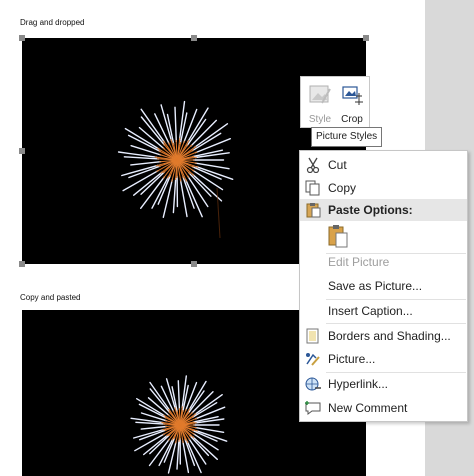  I want to click on edit-picture-label: Edit Picture, so click(359, 262).